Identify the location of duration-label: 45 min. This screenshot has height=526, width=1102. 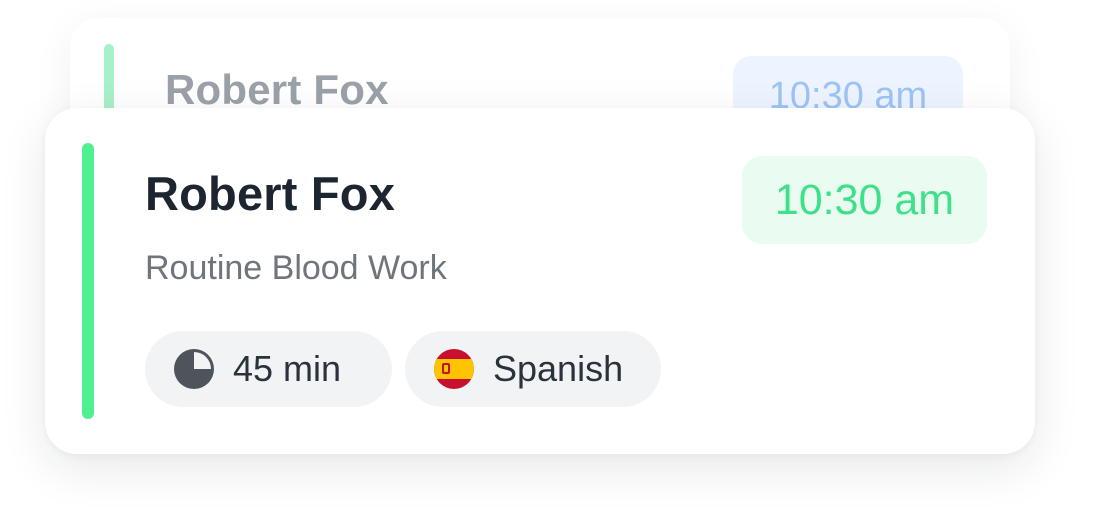
(287, 368).